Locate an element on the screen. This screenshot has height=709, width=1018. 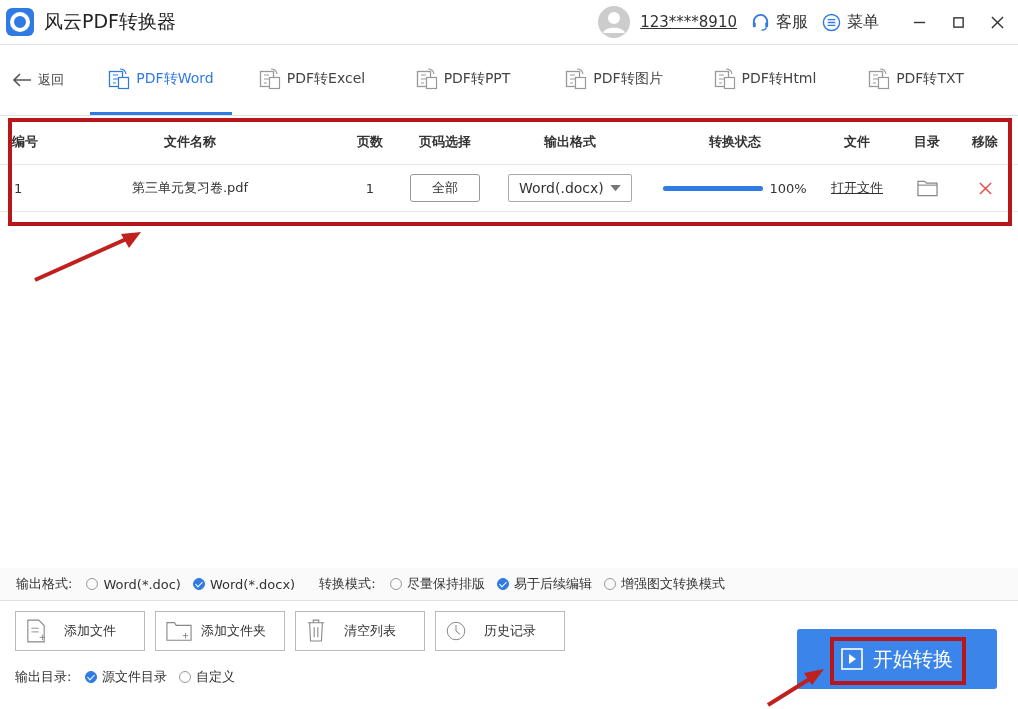
action-button: 清空列表 is located at coordinates (360, 631).